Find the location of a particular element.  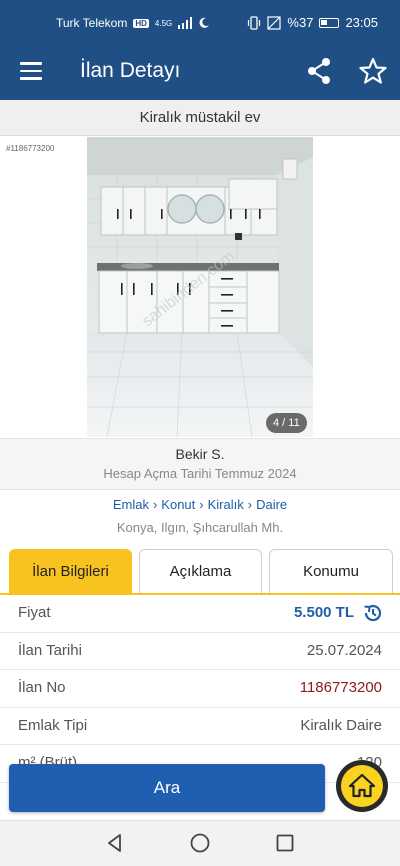

home-button is located at coordinates (362, 786).